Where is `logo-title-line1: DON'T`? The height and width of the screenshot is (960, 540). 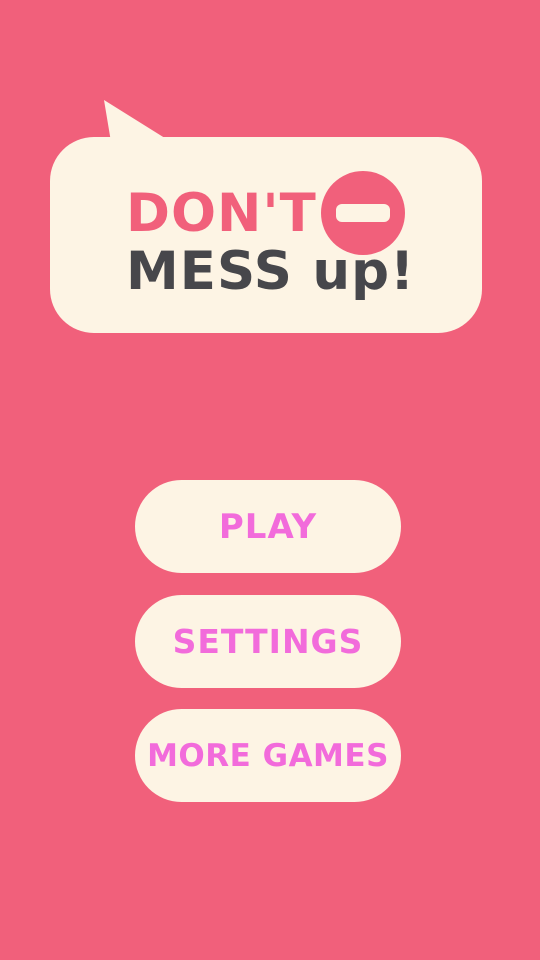
logo-title-line1: DON'T is located at coordinates (221, 213).